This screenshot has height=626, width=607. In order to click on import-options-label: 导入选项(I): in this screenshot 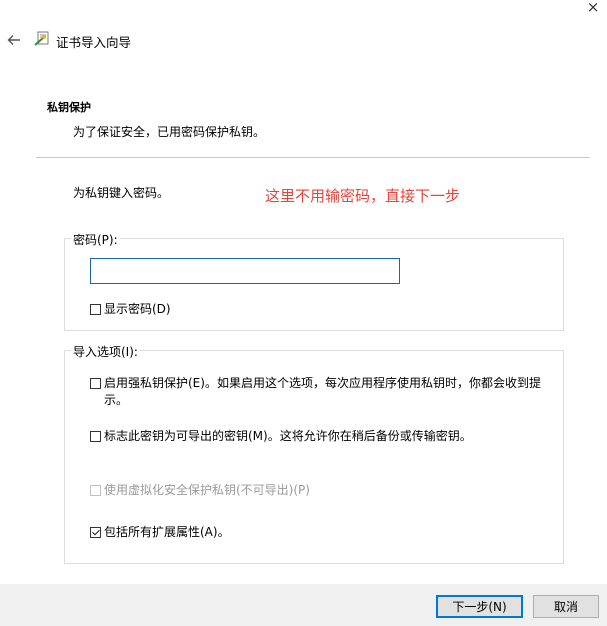, I will do `click(105, 351)`.